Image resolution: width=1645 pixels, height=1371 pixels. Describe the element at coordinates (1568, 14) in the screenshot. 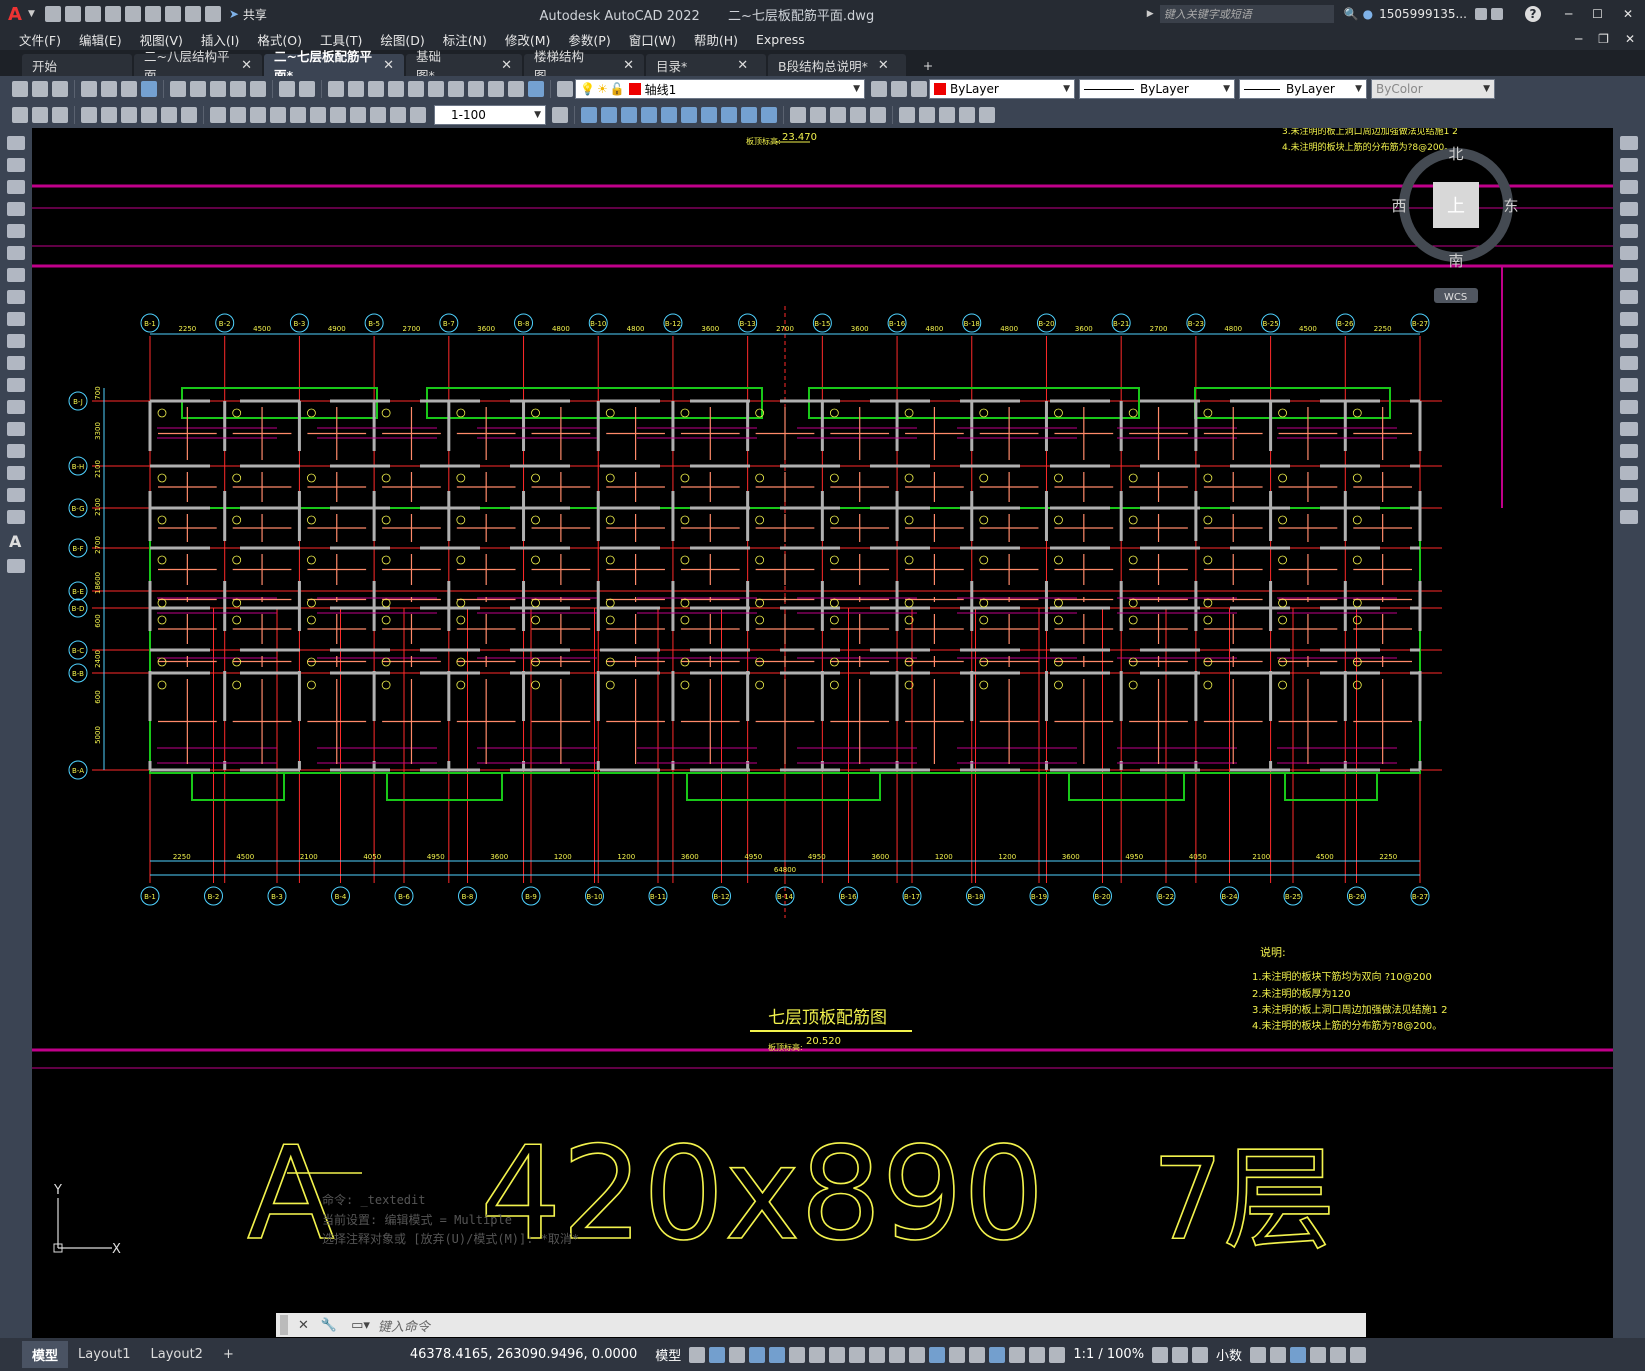

I see `minimize-button: ─` at that location.